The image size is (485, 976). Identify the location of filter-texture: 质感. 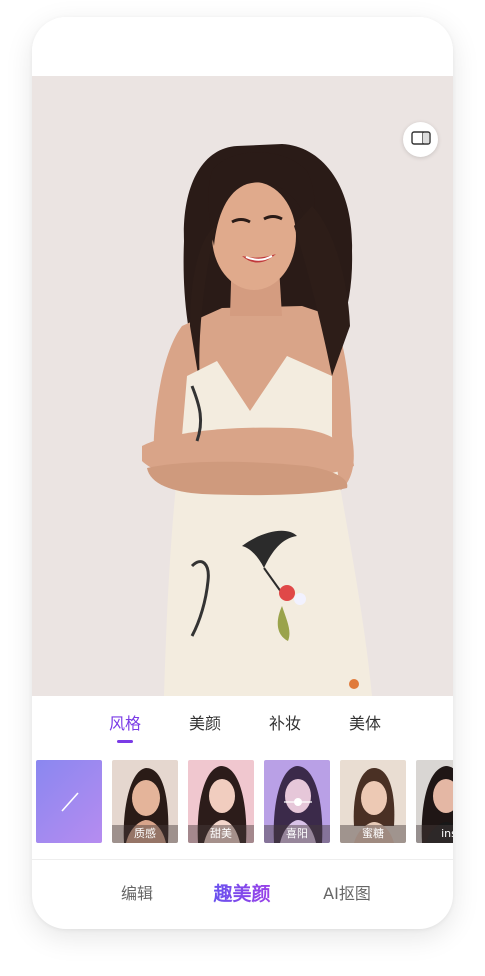
(145, 801).